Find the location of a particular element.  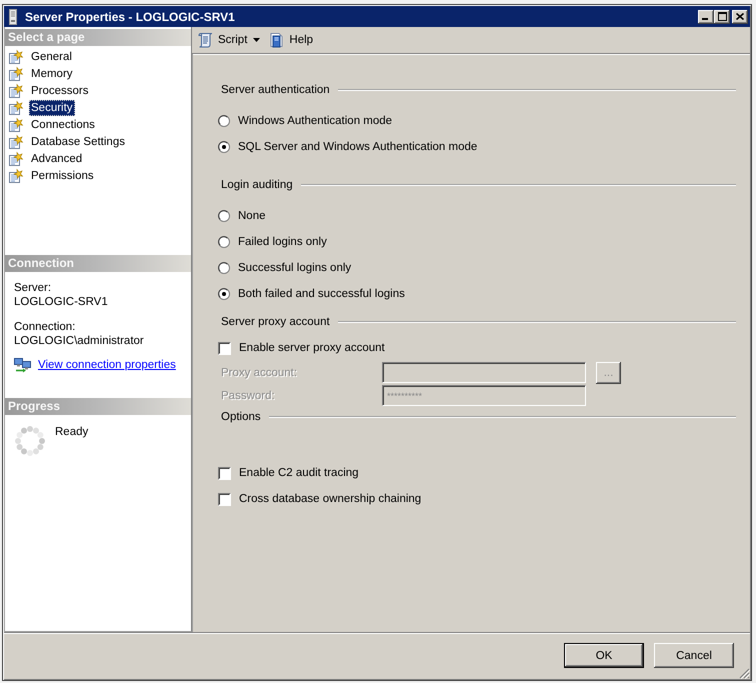

dialog-button: Cancel is located at coordinates (694, 655).